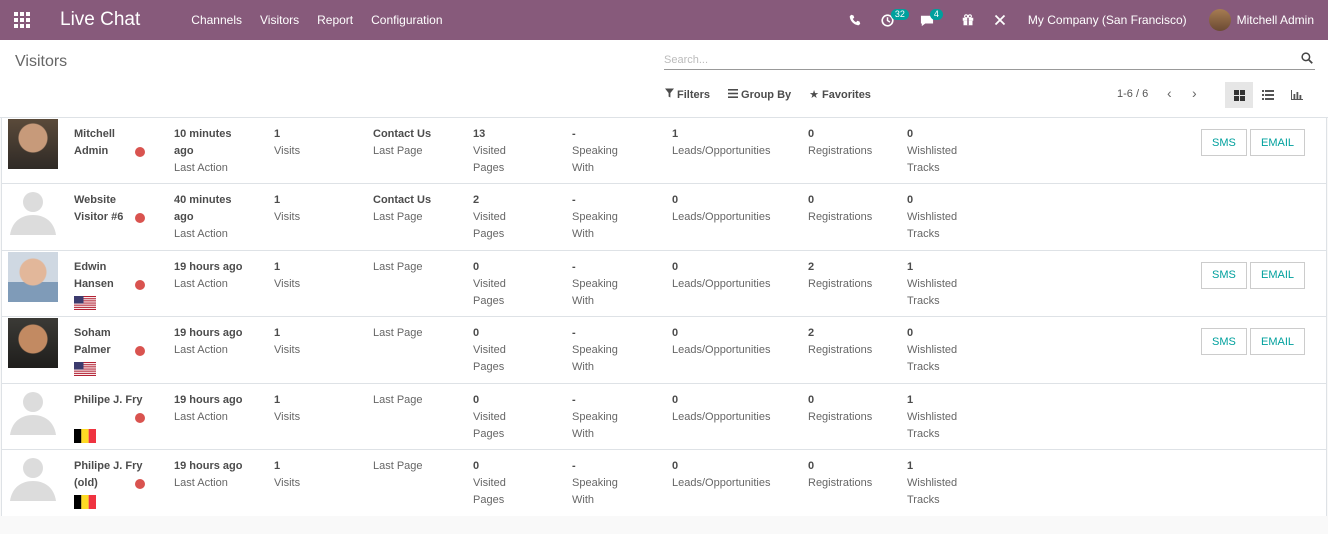 The height and width of the screenshot is (534, 1328). What do you see at coordinates (99, 217) in the screenshot?
I see `visitor-name-line2: Visitor #6` at bounding box center [99, 217].